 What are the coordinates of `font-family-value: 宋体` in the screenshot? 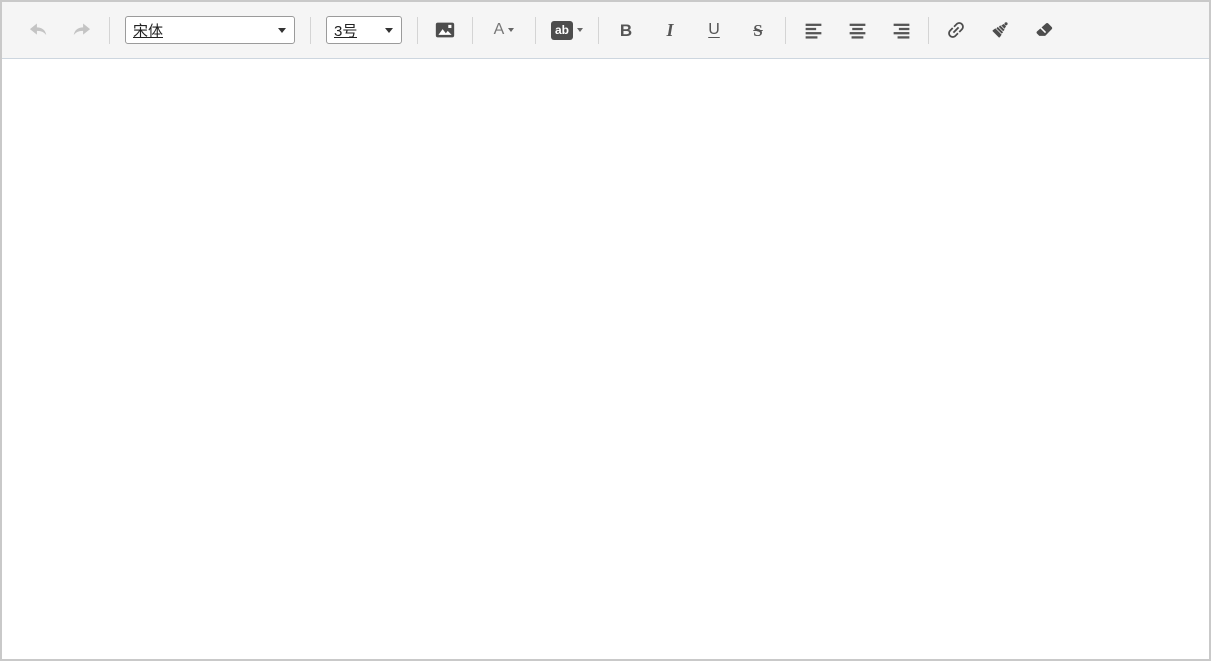 It's located at (148, 31).